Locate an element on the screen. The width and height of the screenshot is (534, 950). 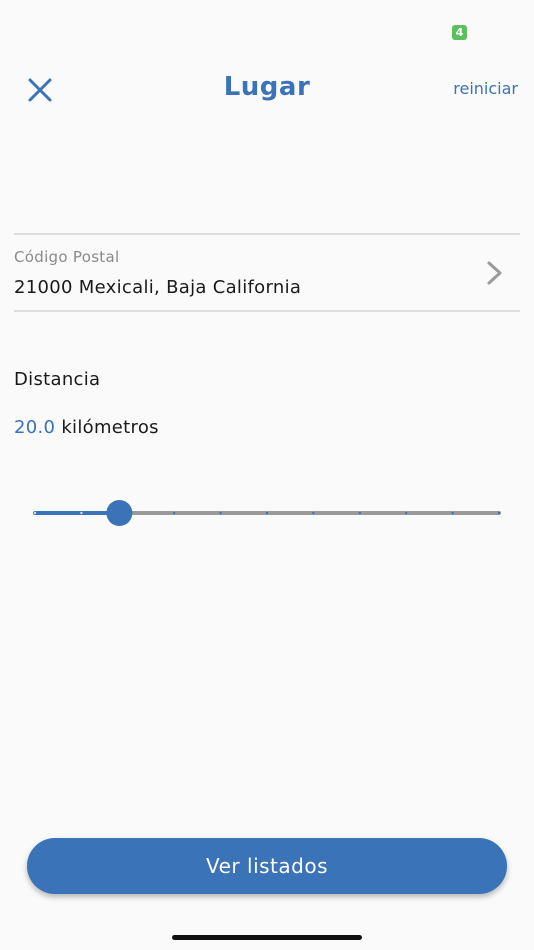
slider-thumb is located at coordinates (119, 513).